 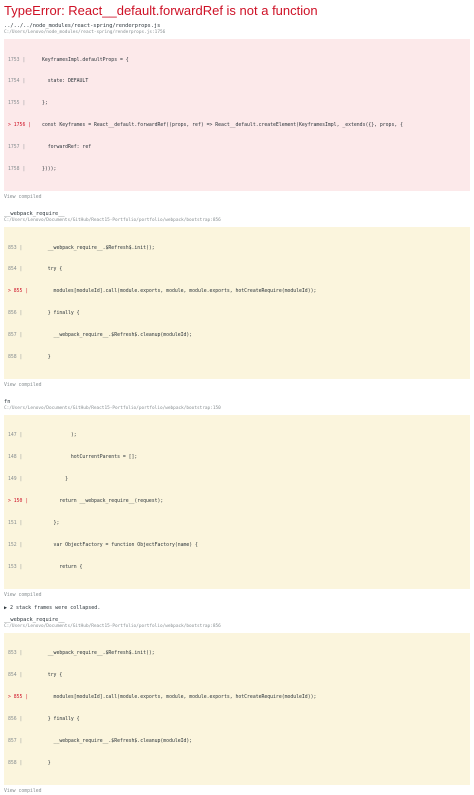 I want to click on code-line: 147 | );, so click(x=237, y=435).